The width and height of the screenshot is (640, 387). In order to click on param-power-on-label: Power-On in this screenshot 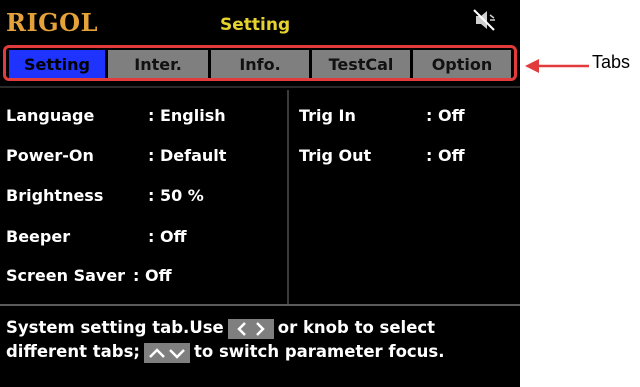, I will do `click(50, 155)`.